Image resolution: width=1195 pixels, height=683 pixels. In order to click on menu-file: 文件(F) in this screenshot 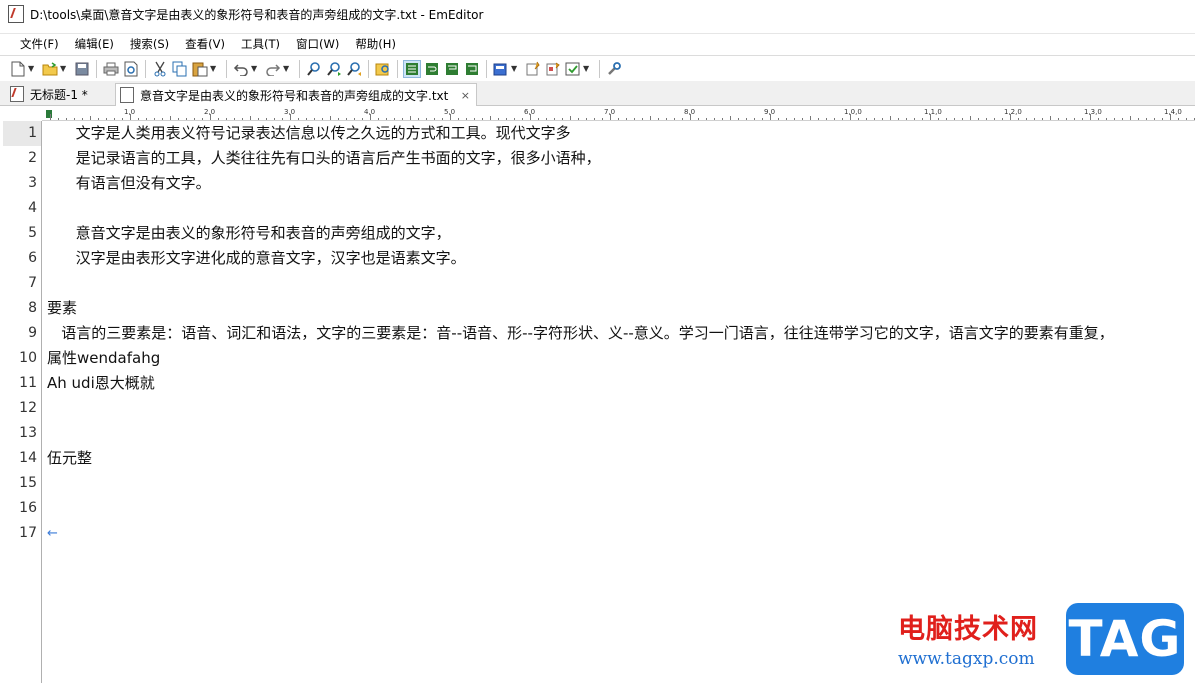, I will do `click(39, 44)`.